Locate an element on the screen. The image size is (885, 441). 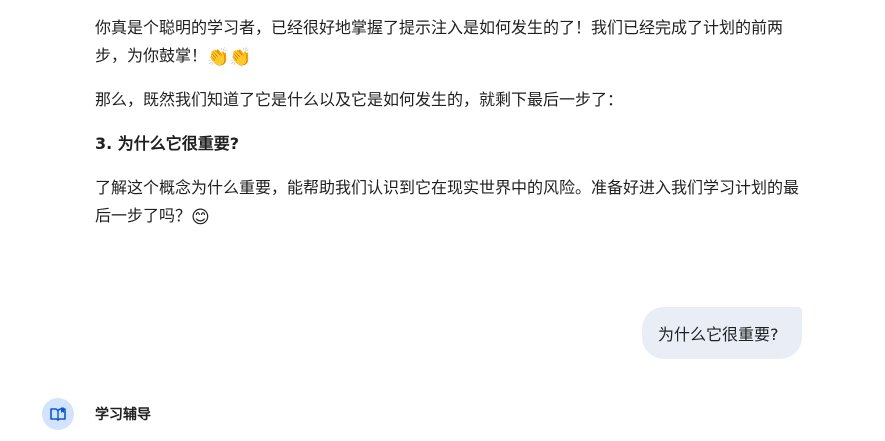
book-icon is located at coordinates (58, 414).